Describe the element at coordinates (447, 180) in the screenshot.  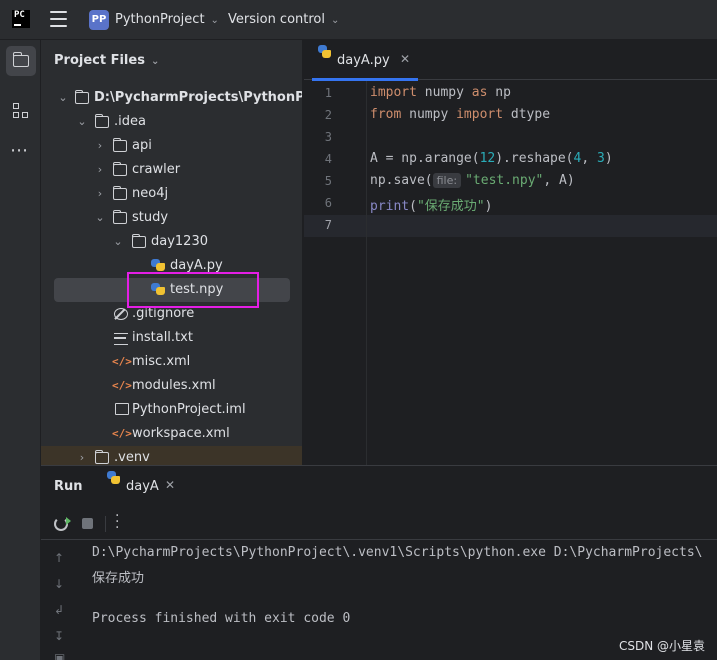
I see `parameter-hint: file:` at that location.